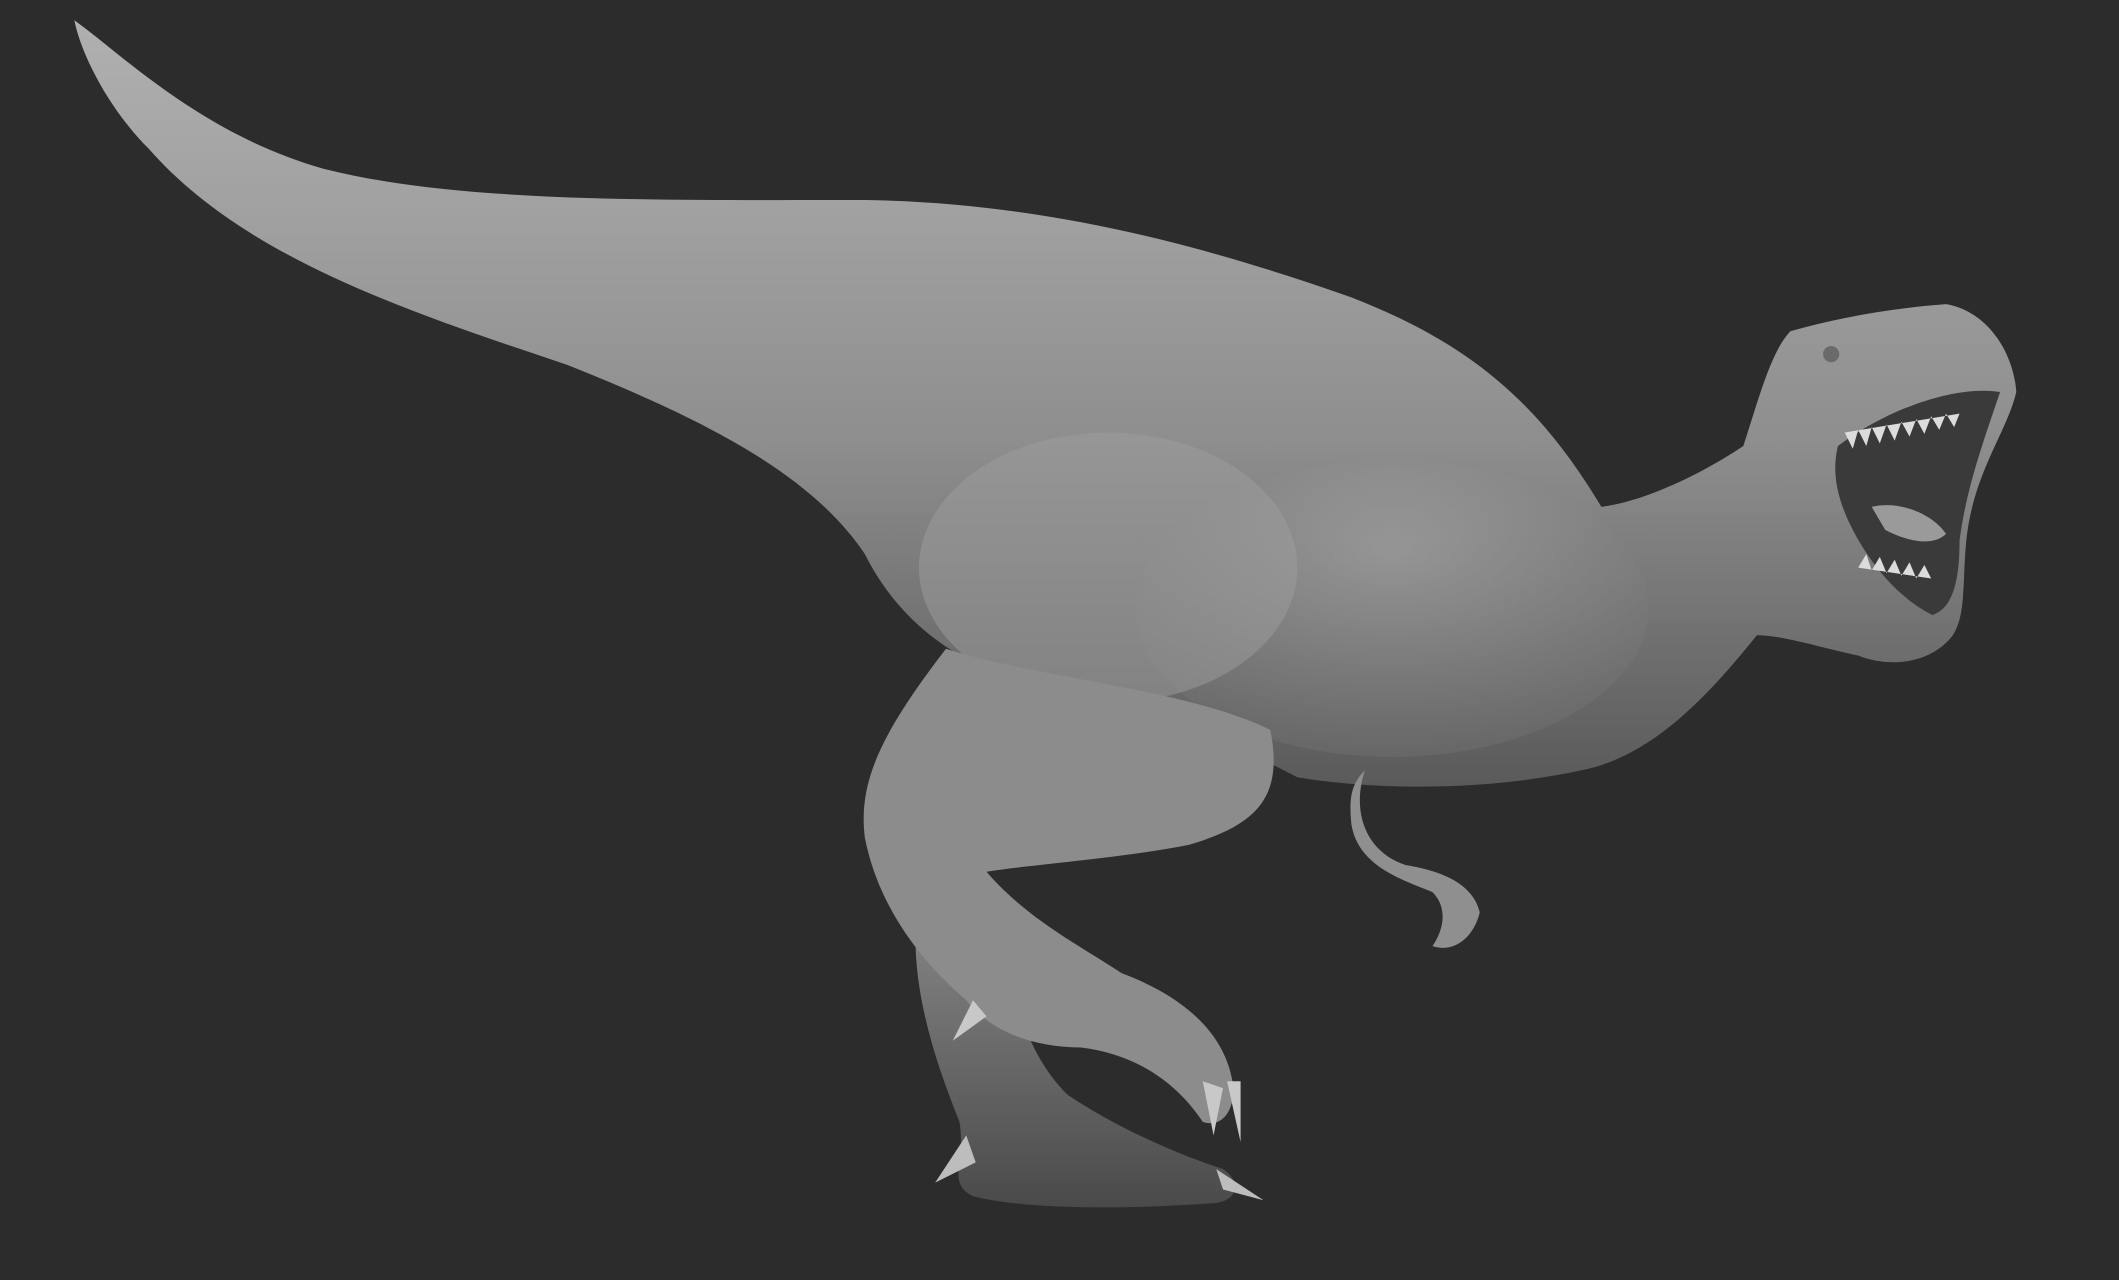 Image resolution: width=2119 pixels, height=1280 pixels. I want to click on trex-eye, so click(1831, 354).